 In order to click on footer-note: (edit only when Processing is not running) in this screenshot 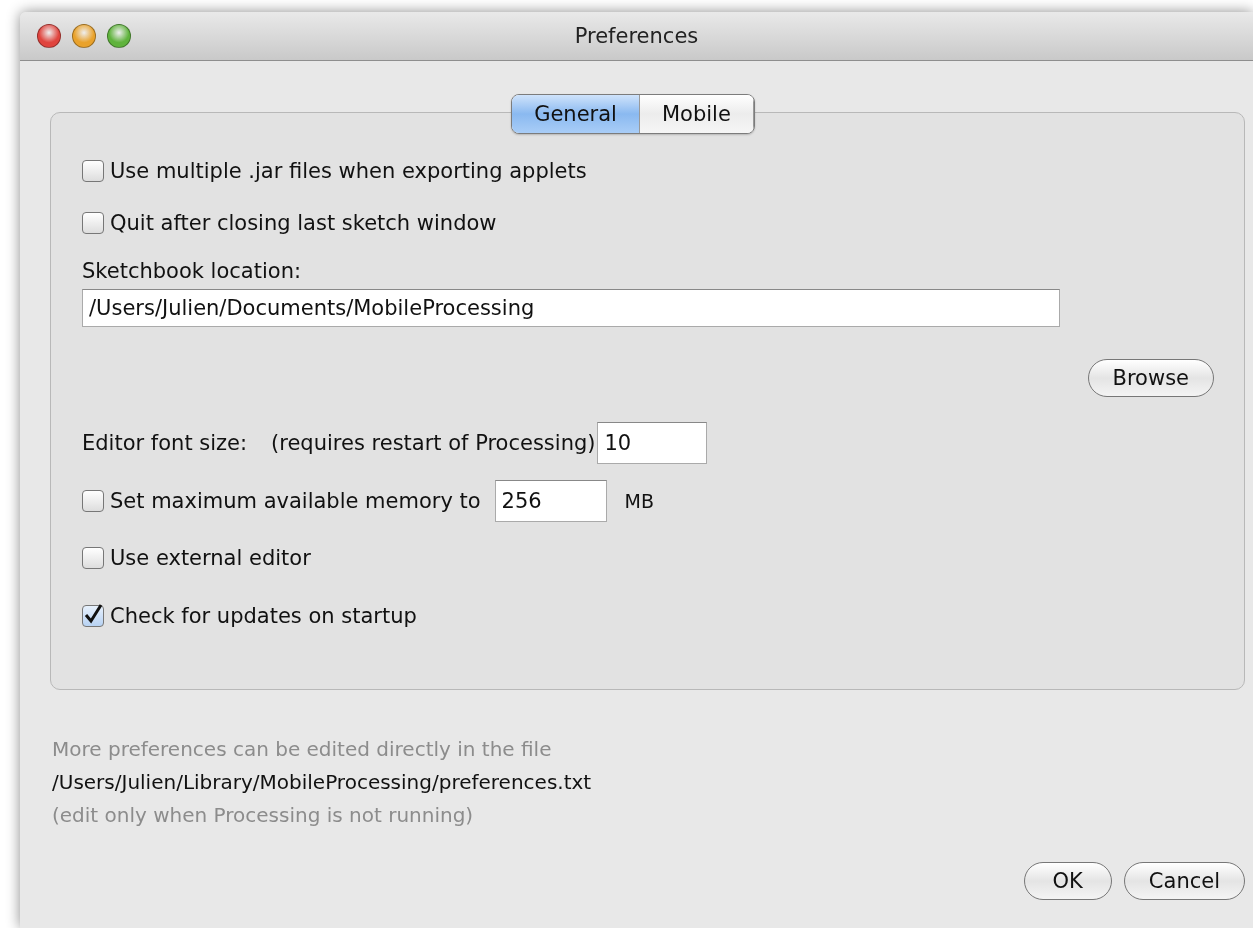, I will do `click(263, 815)`.